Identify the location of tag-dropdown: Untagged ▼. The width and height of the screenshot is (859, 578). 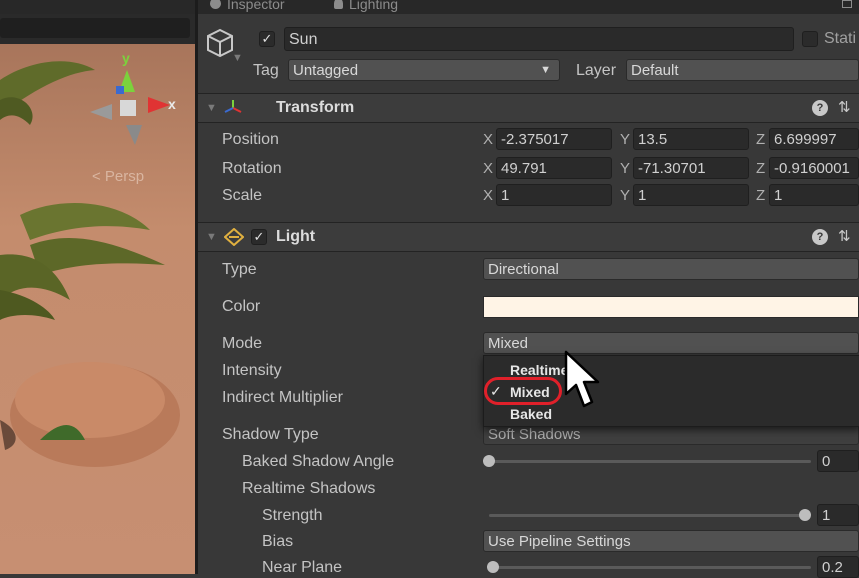
(424, 70).